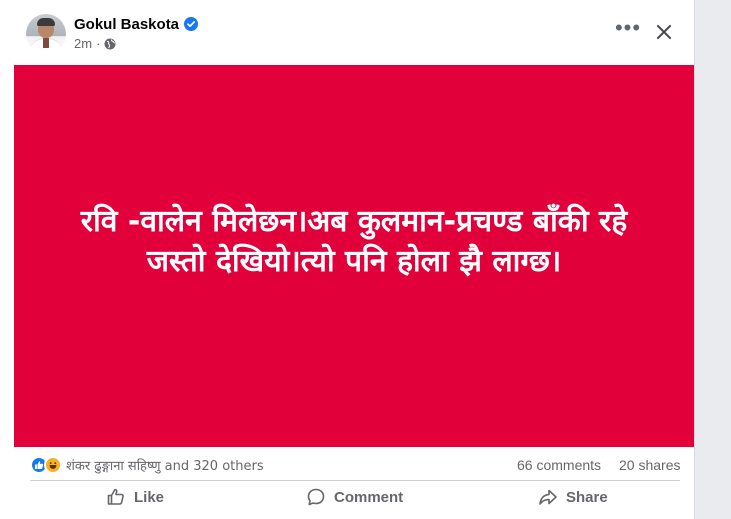 This screenshot has height=519, width=731. Describe the element at coordinates (83, 43) in the screenshot. I see `post-timestamp: 2m` at that location.